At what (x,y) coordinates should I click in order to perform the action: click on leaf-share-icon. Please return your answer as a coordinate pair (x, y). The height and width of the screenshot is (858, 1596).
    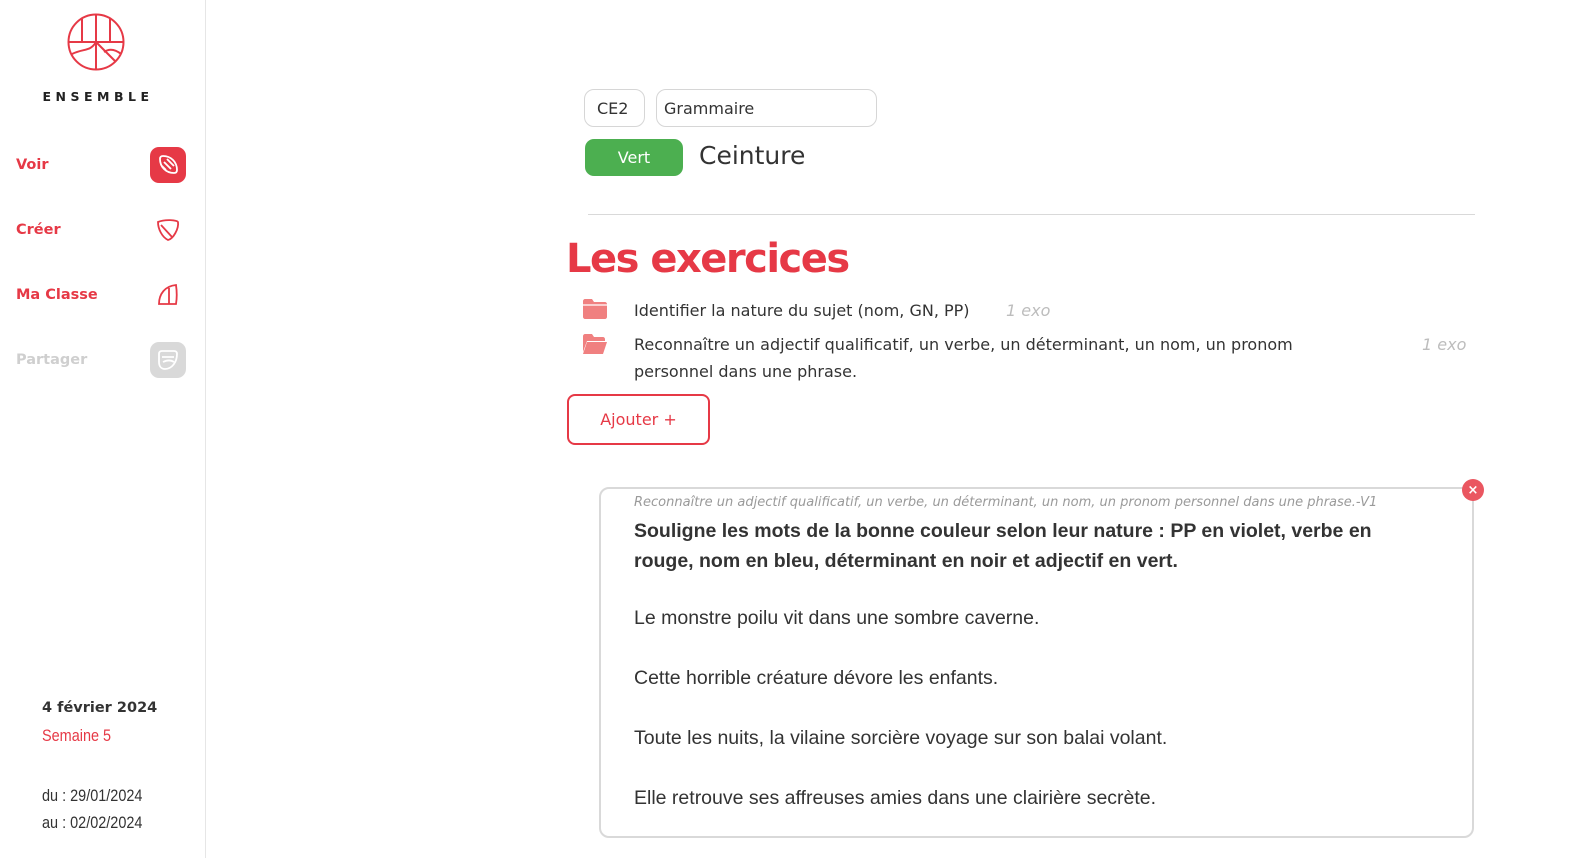
    Looking at the image, I should click on (168, 360).